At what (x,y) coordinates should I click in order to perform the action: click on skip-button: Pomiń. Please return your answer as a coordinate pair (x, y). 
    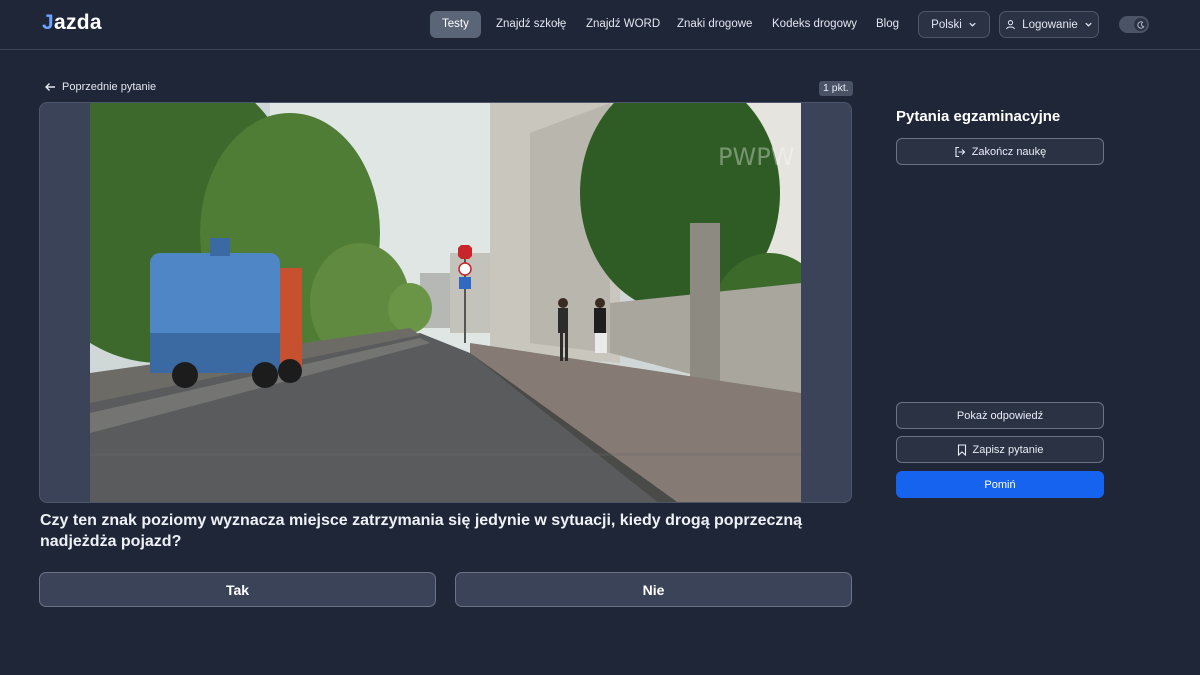
    Looking at the image, I should click on (1000, 484).